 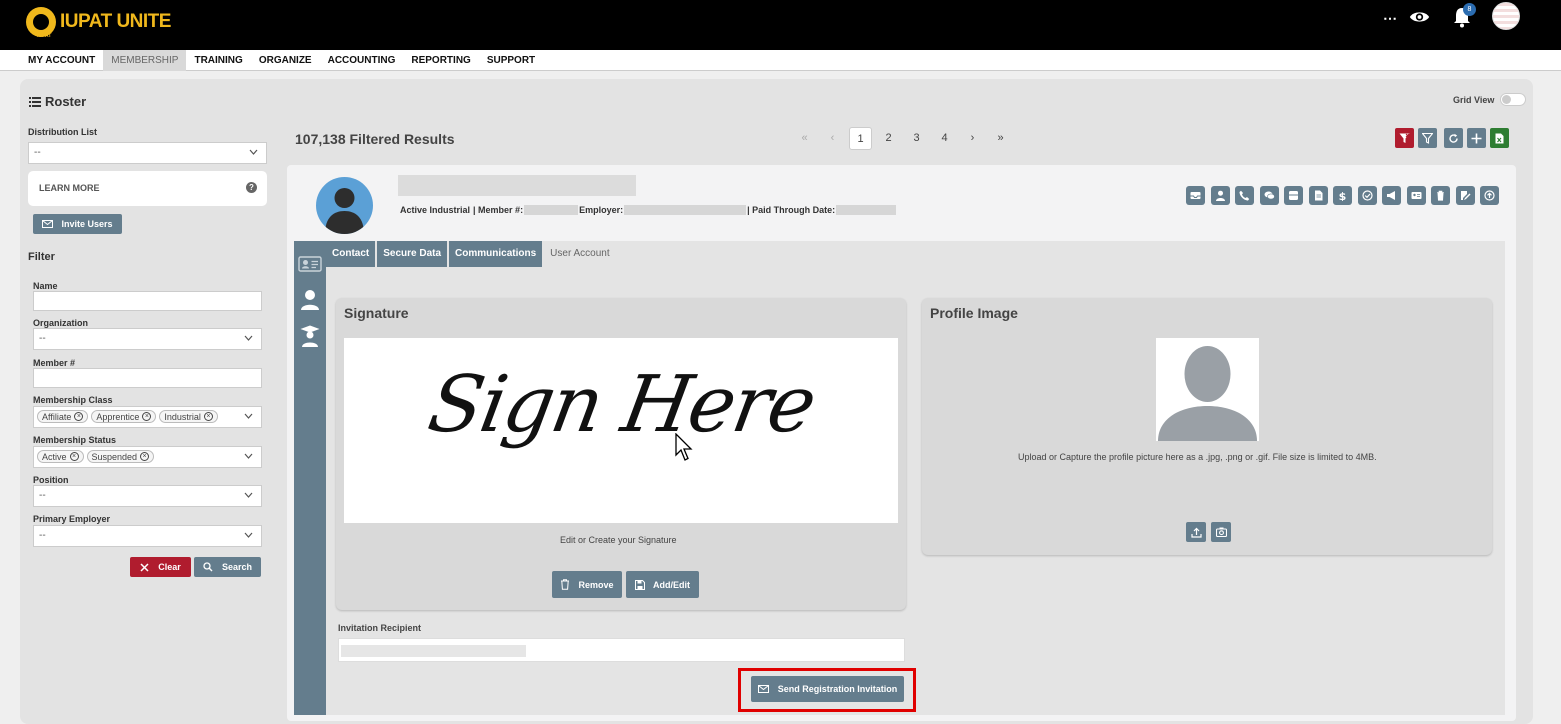 What do you see at coordinates (1367, 195) in the screenshot?
I see `verify-action` at bounding box center [1367, 195].